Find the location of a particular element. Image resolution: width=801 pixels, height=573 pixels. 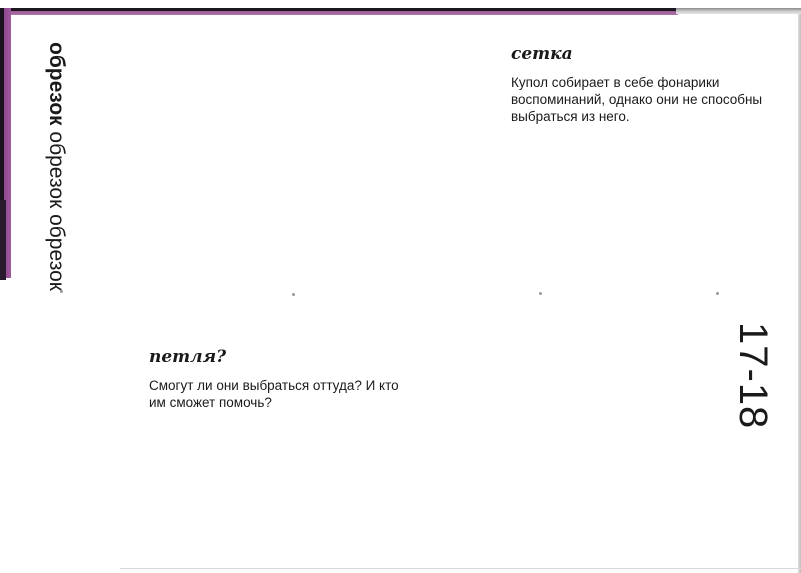

side-running-header: обрезок обрезок обрезок is located at coordinates (56, 166).